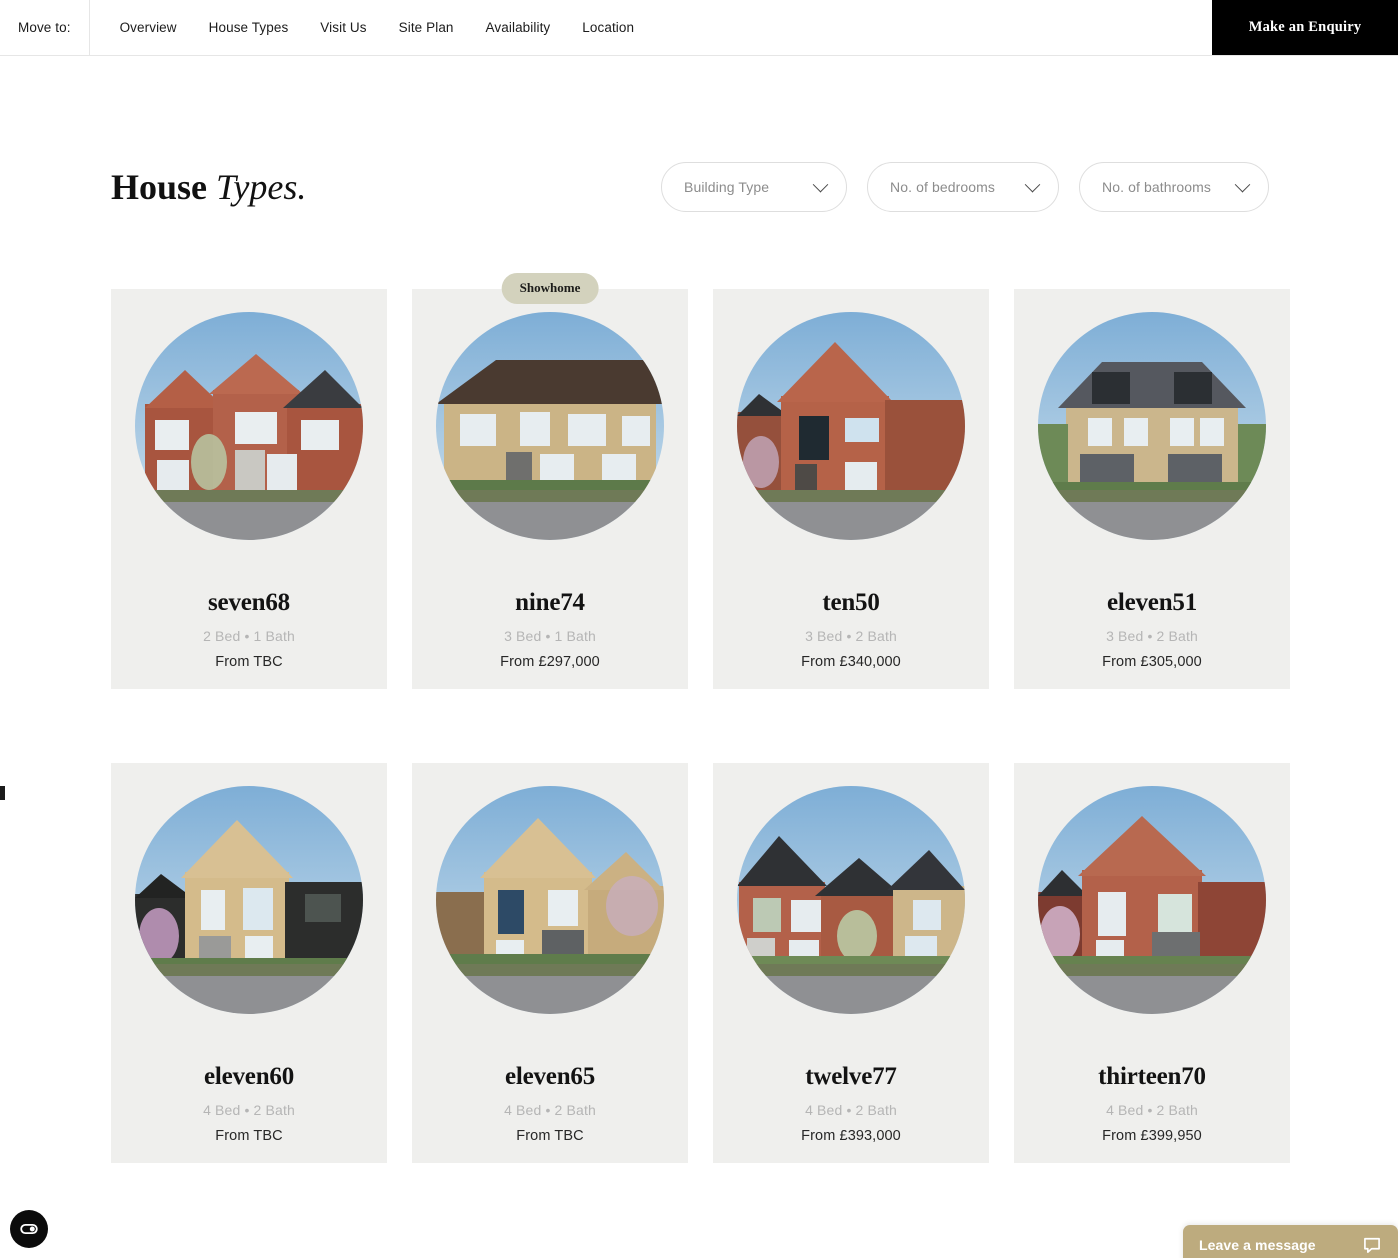 The width and height of the screenshot is (1398, 1258). Describe the element at coordinates (851, 662) in the screenshot. I see `house-type-price: From £340,000` at that location.